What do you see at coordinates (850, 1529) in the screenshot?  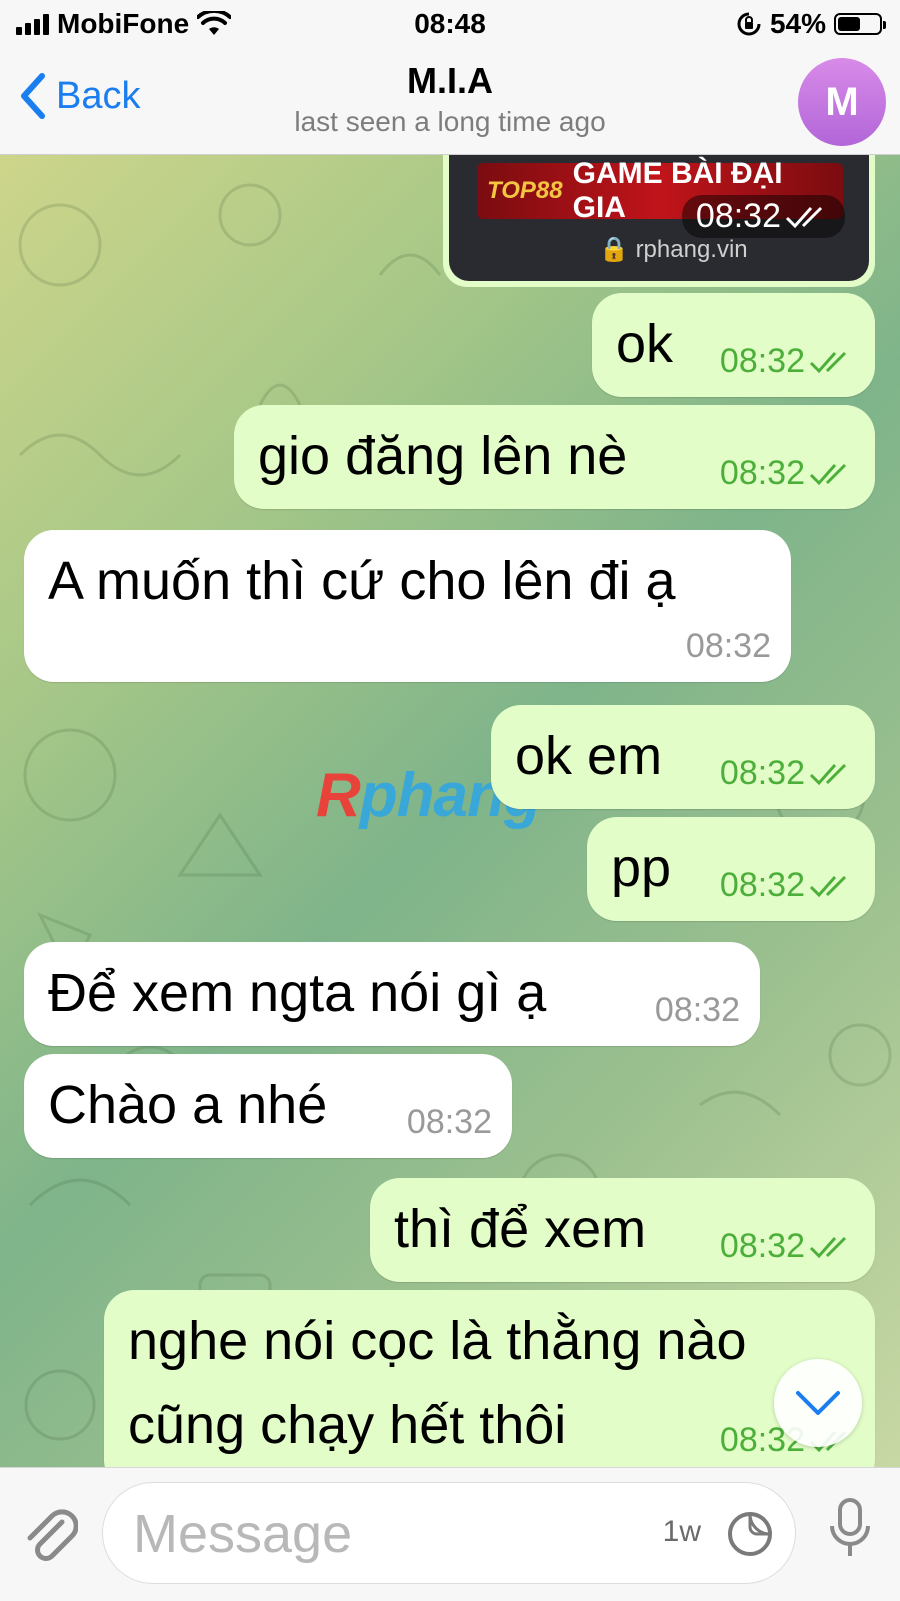 I see `microphone-icon` at bounding box center [850, 1529].